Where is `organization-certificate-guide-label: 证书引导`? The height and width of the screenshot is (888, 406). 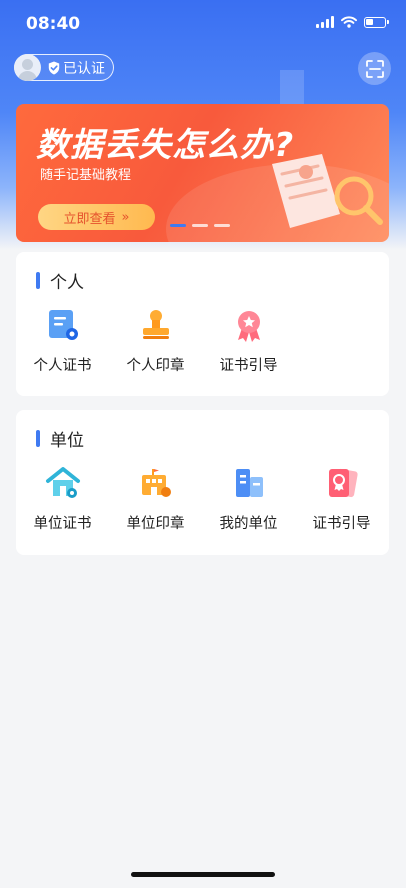 organization-certificate-guide-label: 证书引导 is located at coordinates (341, 524).